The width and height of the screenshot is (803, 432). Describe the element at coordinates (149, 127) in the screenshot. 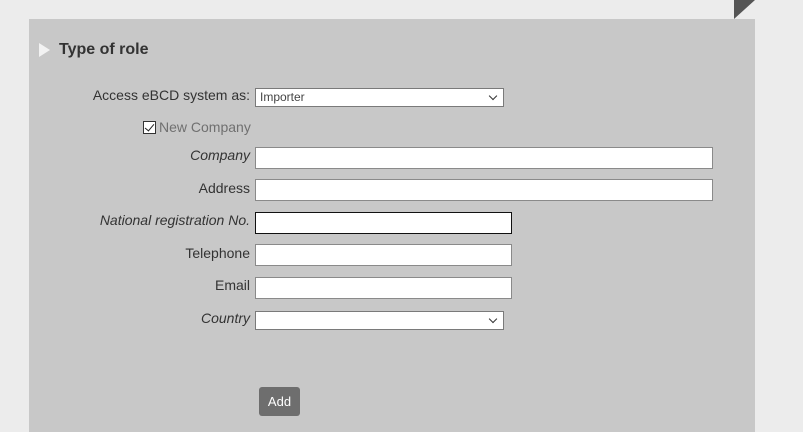

I see `new-company-checkbox` at that location.